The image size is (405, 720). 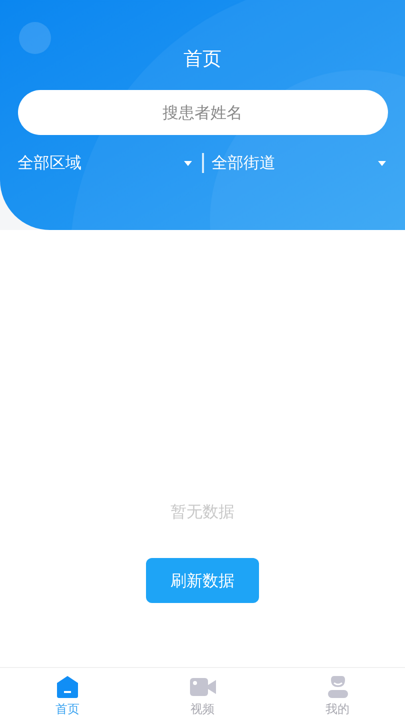 I want to click on page-title: 首页, so click(x=203, y=59).